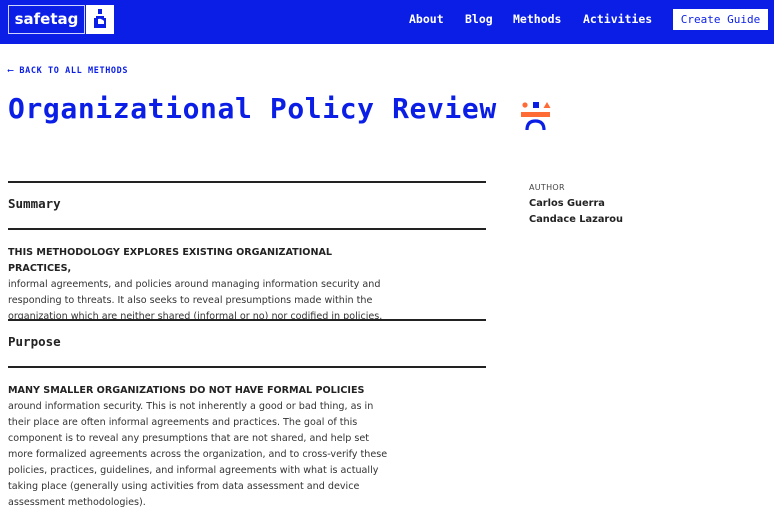 Image resolution: width=774 pixels, height=511 pixels. I want to click on nav-methods: Methods, so click(537, 22).